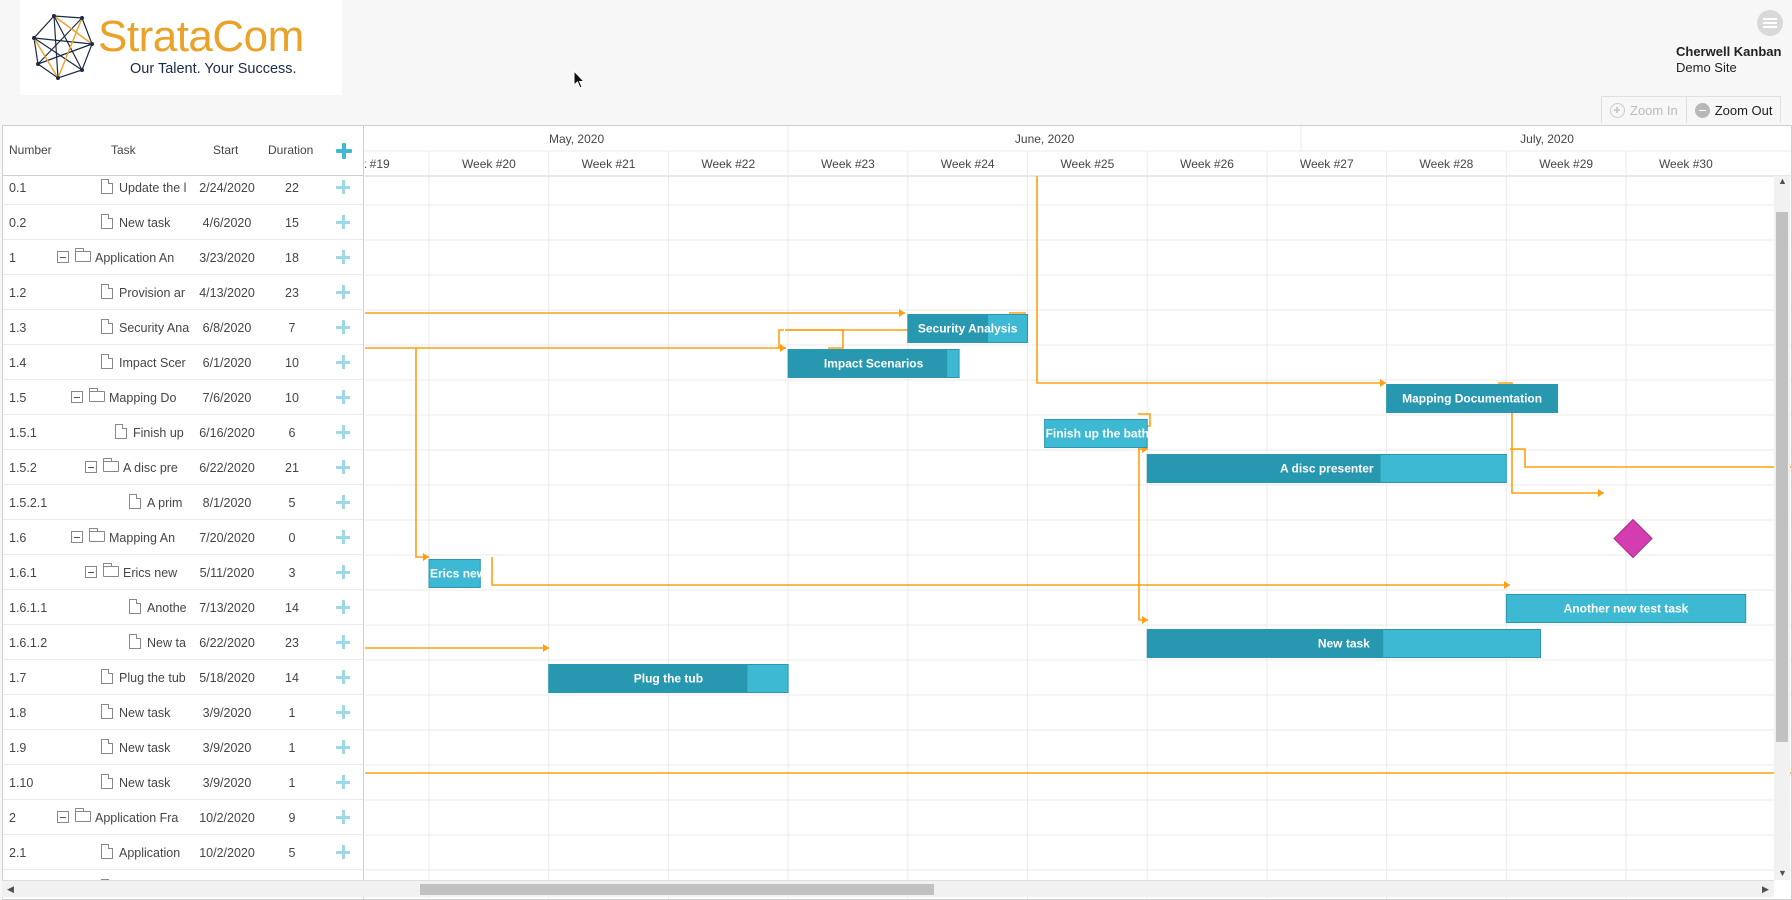 The width and height of the screenshot is (1792, 900). I want to click on horizontal-scrollbar: ◀ ▶, so click(888, 888).